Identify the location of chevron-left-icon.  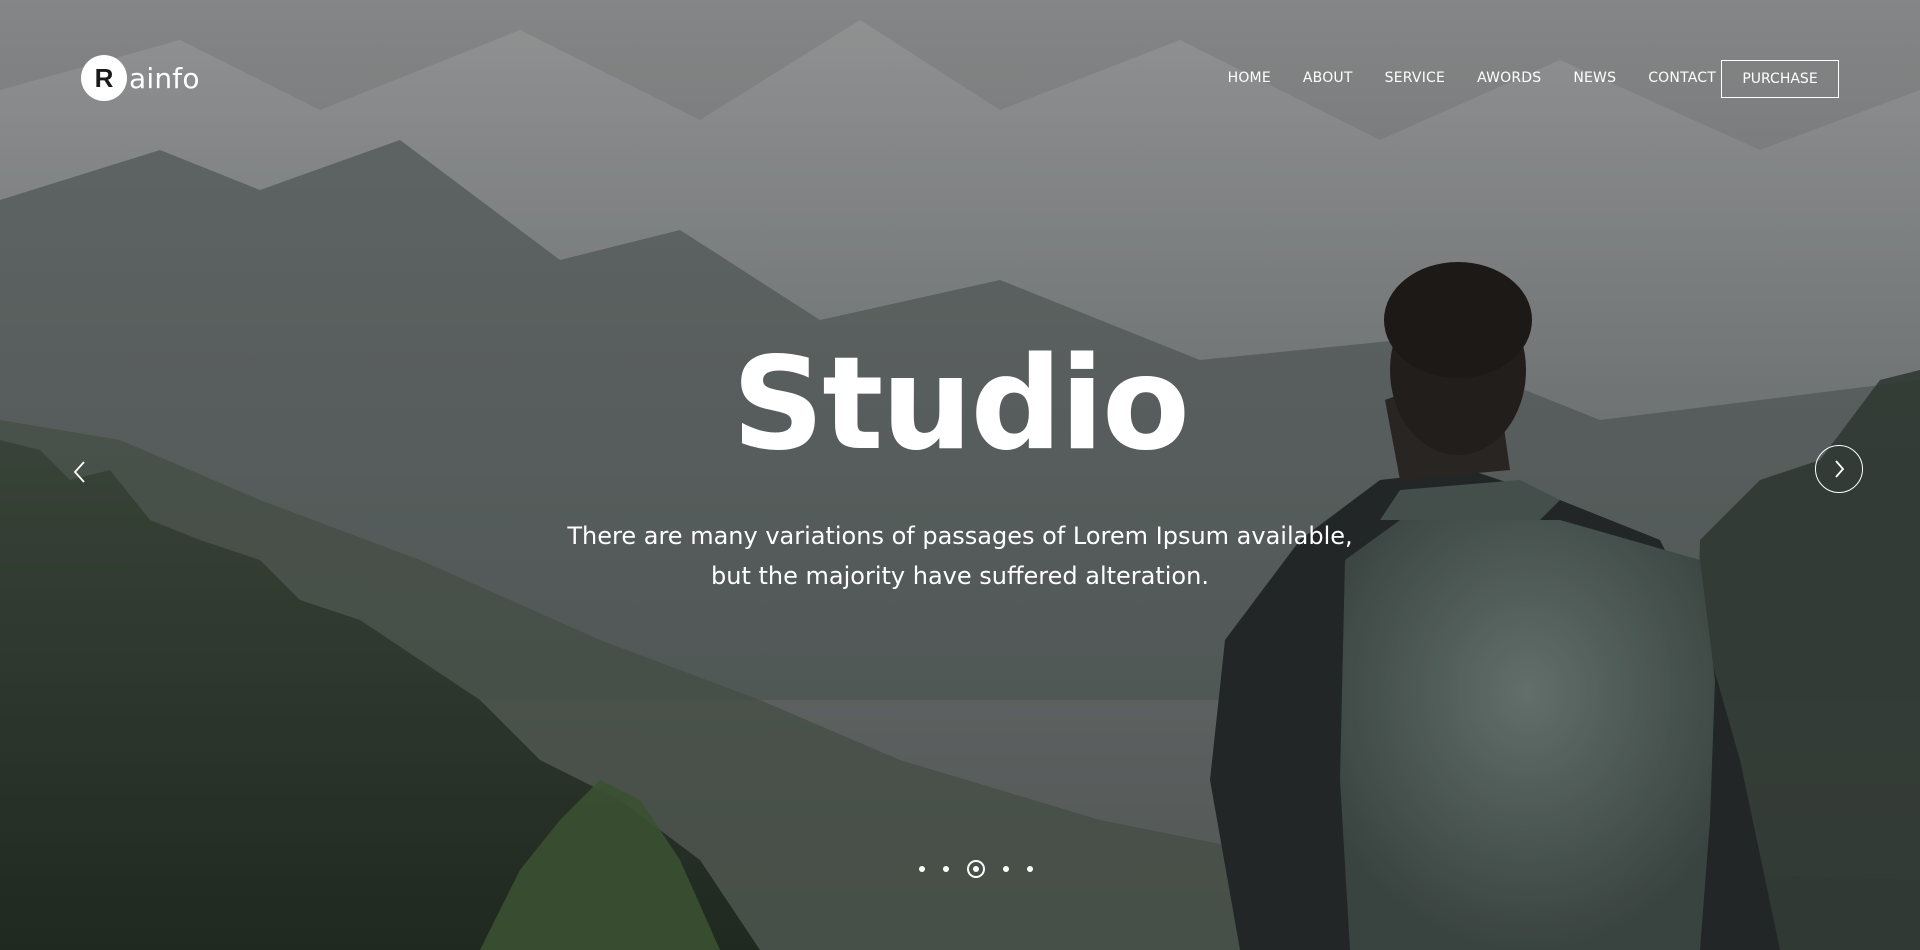
(79, 472).